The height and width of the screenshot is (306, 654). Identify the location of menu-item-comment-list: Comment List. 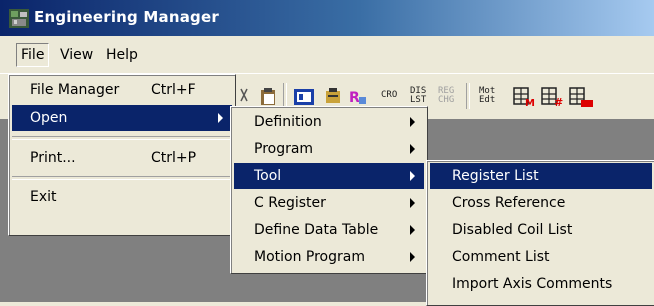
(541, 257).